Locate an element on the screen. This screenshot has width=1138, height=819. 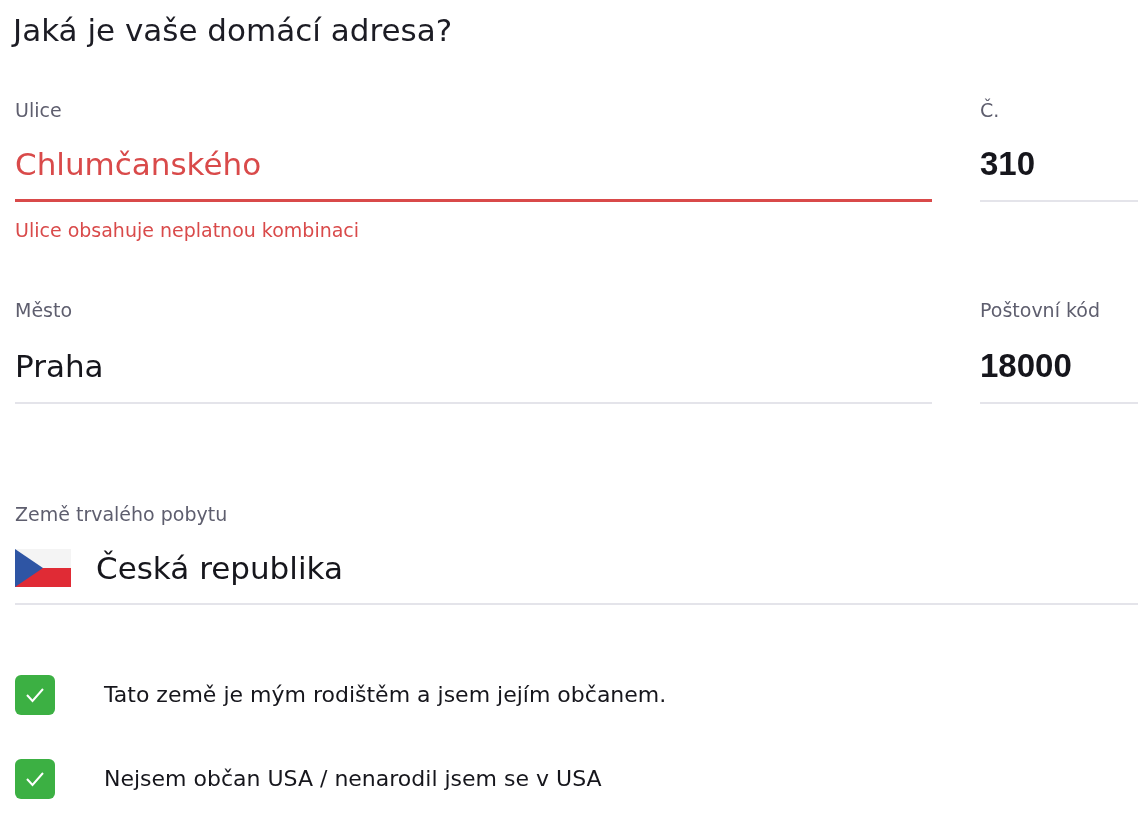
field-label: Č. is located at coordinates (990, 110).